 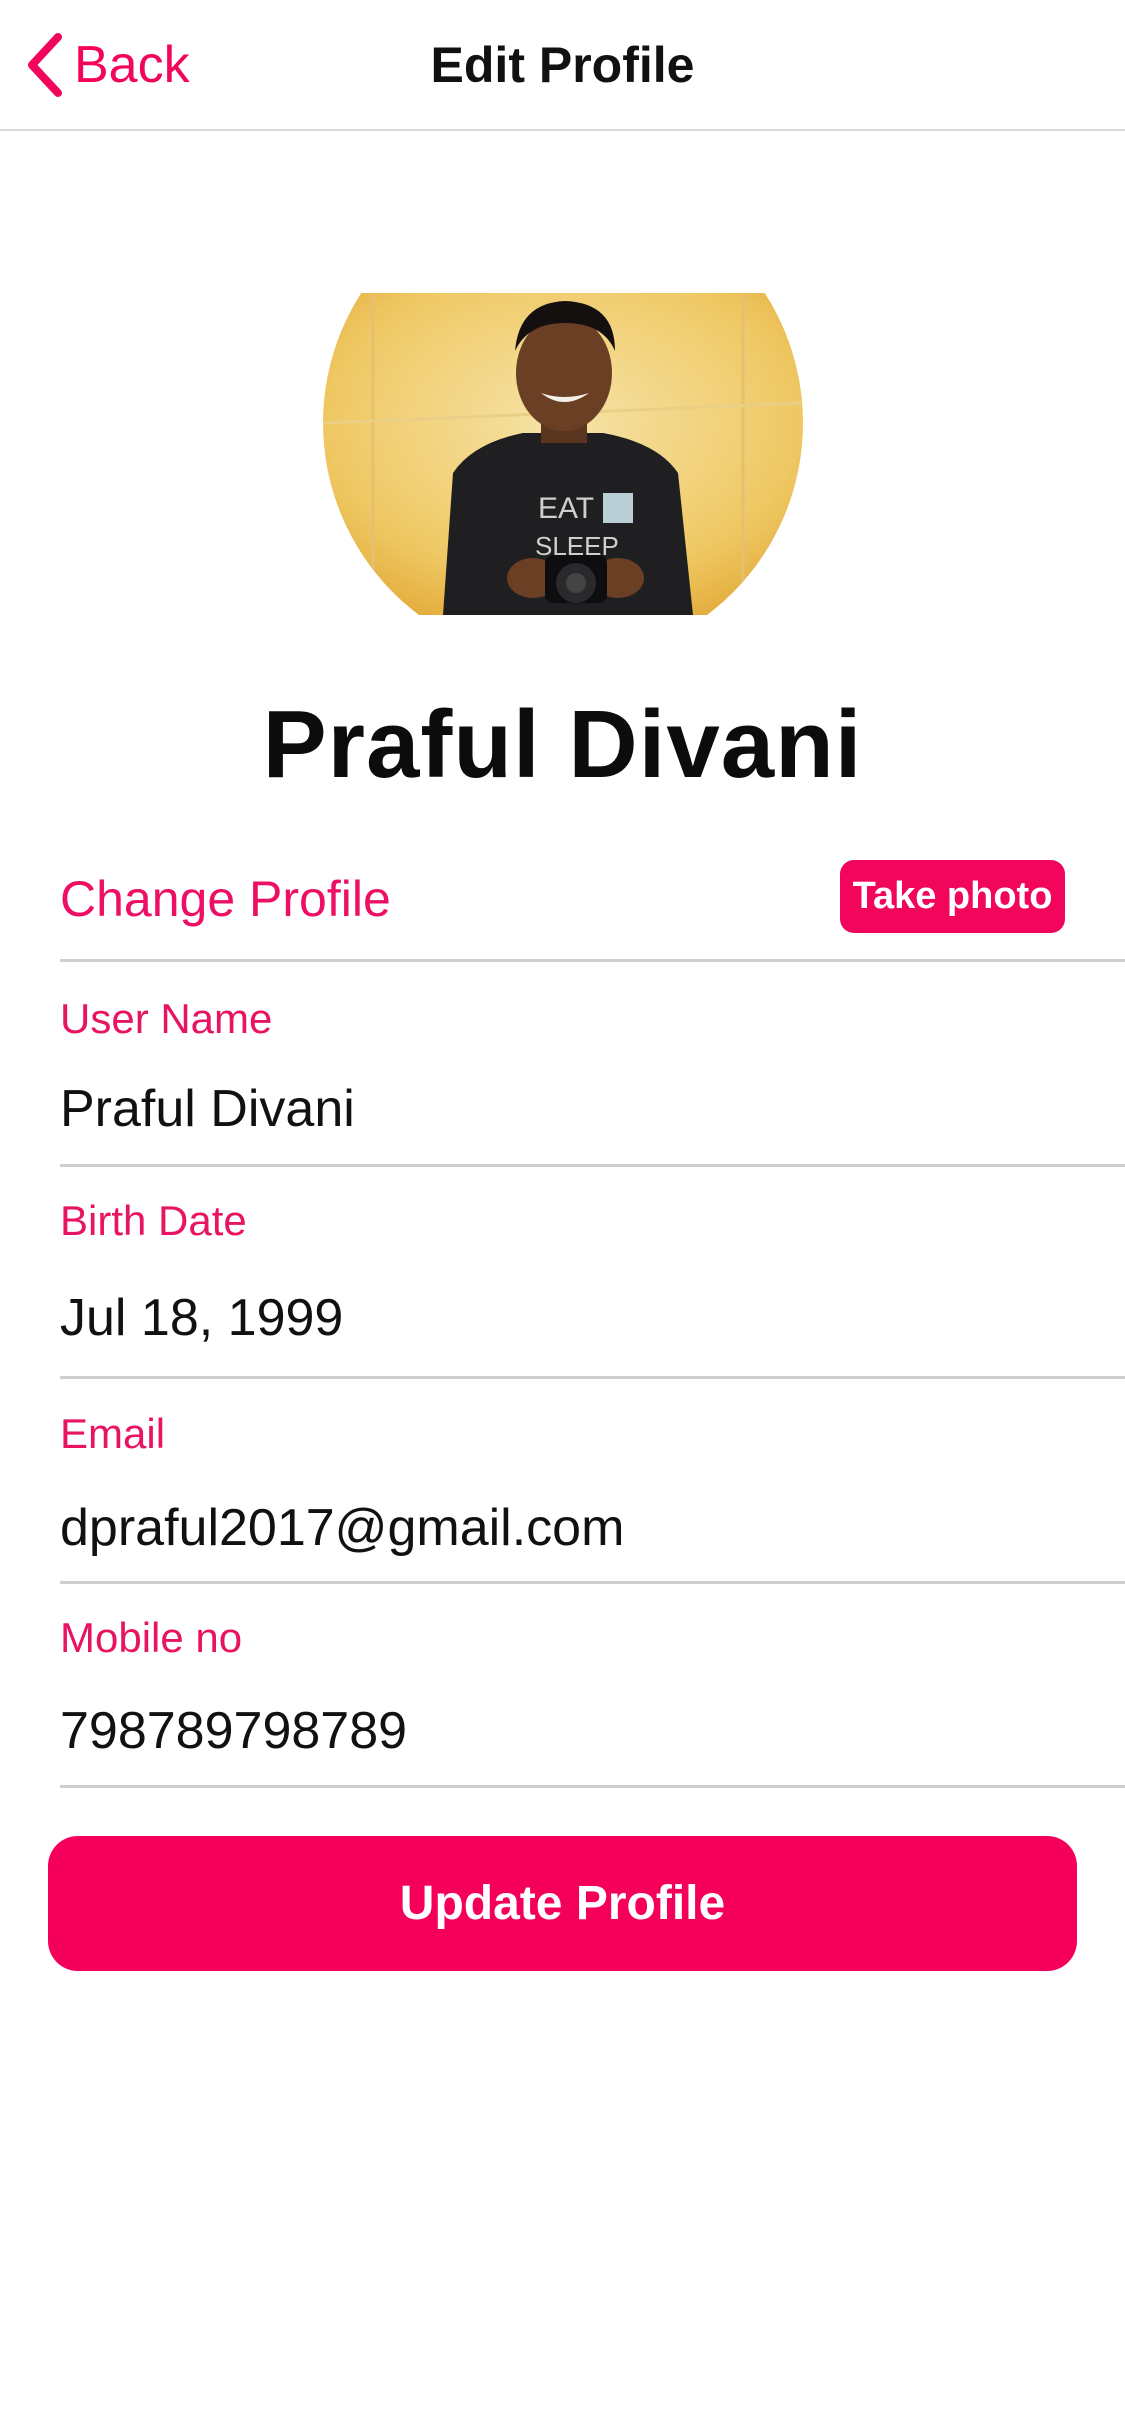 I want to click on birth-date-field: Birth Date Jul 18, 1999, so click(x=592, y=1274).